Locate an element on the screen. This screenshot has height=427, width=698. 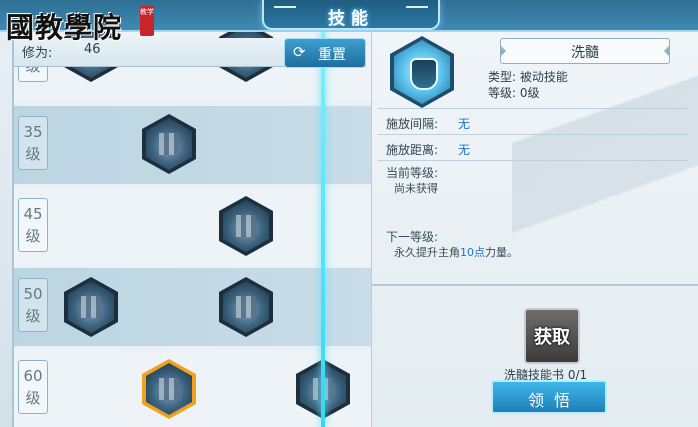
cast-range-value: 无 is located at coordinates (464, 150).